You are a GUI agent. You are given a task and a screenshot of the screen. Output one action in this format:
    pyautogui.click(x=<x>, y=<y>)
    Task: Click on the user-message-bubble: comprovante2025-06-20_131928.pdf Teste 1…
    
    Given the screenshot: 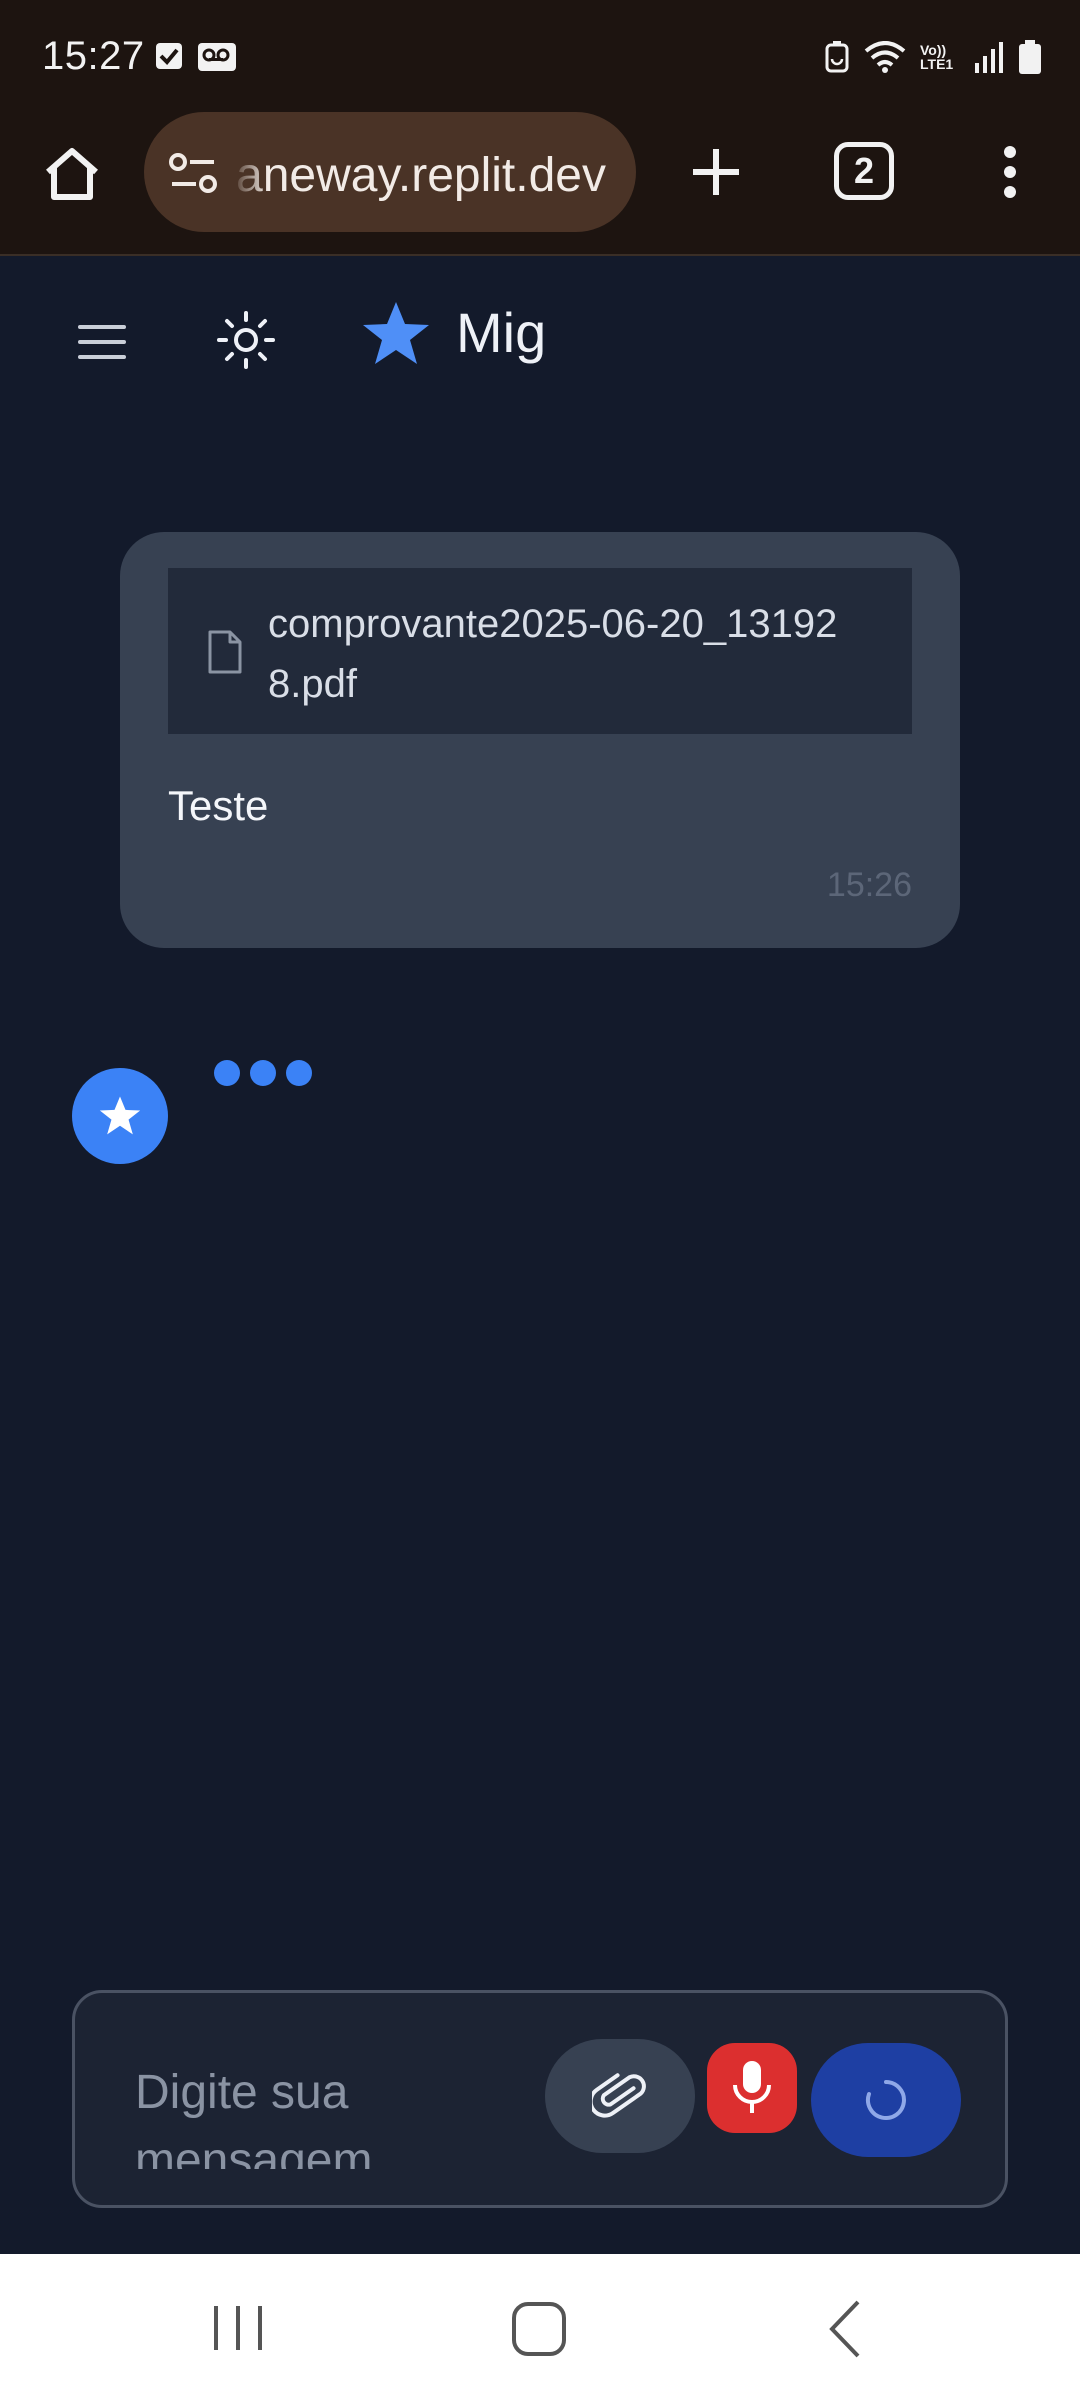 What is the action you would take?
    pyautogui.click(x=540, y=740)
    